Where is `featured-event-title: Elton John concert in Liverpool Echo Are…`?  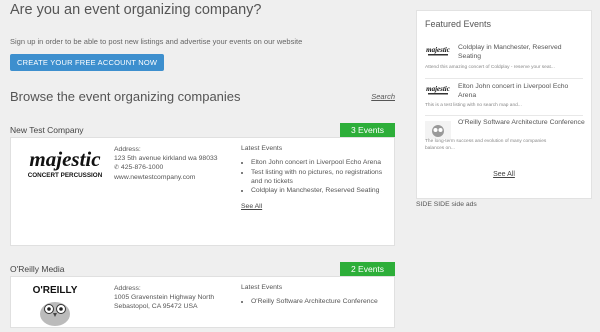
featured-event-title: Elton John concert in Liverpool Echo Are… is located at coordinates (522, 91).